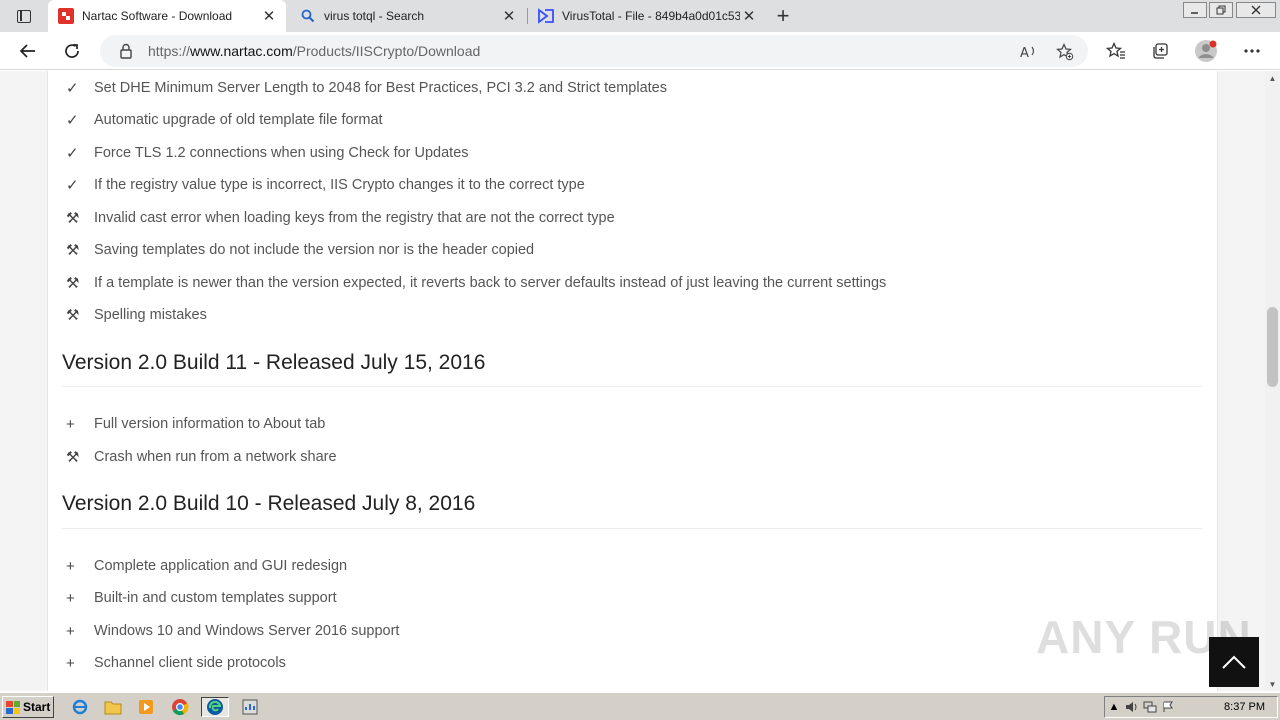 This screenshot has height=720, width=1280. Describe the element at coordinates (169, 51) in the screenshot. I see `url-scheme: https://` at that location.